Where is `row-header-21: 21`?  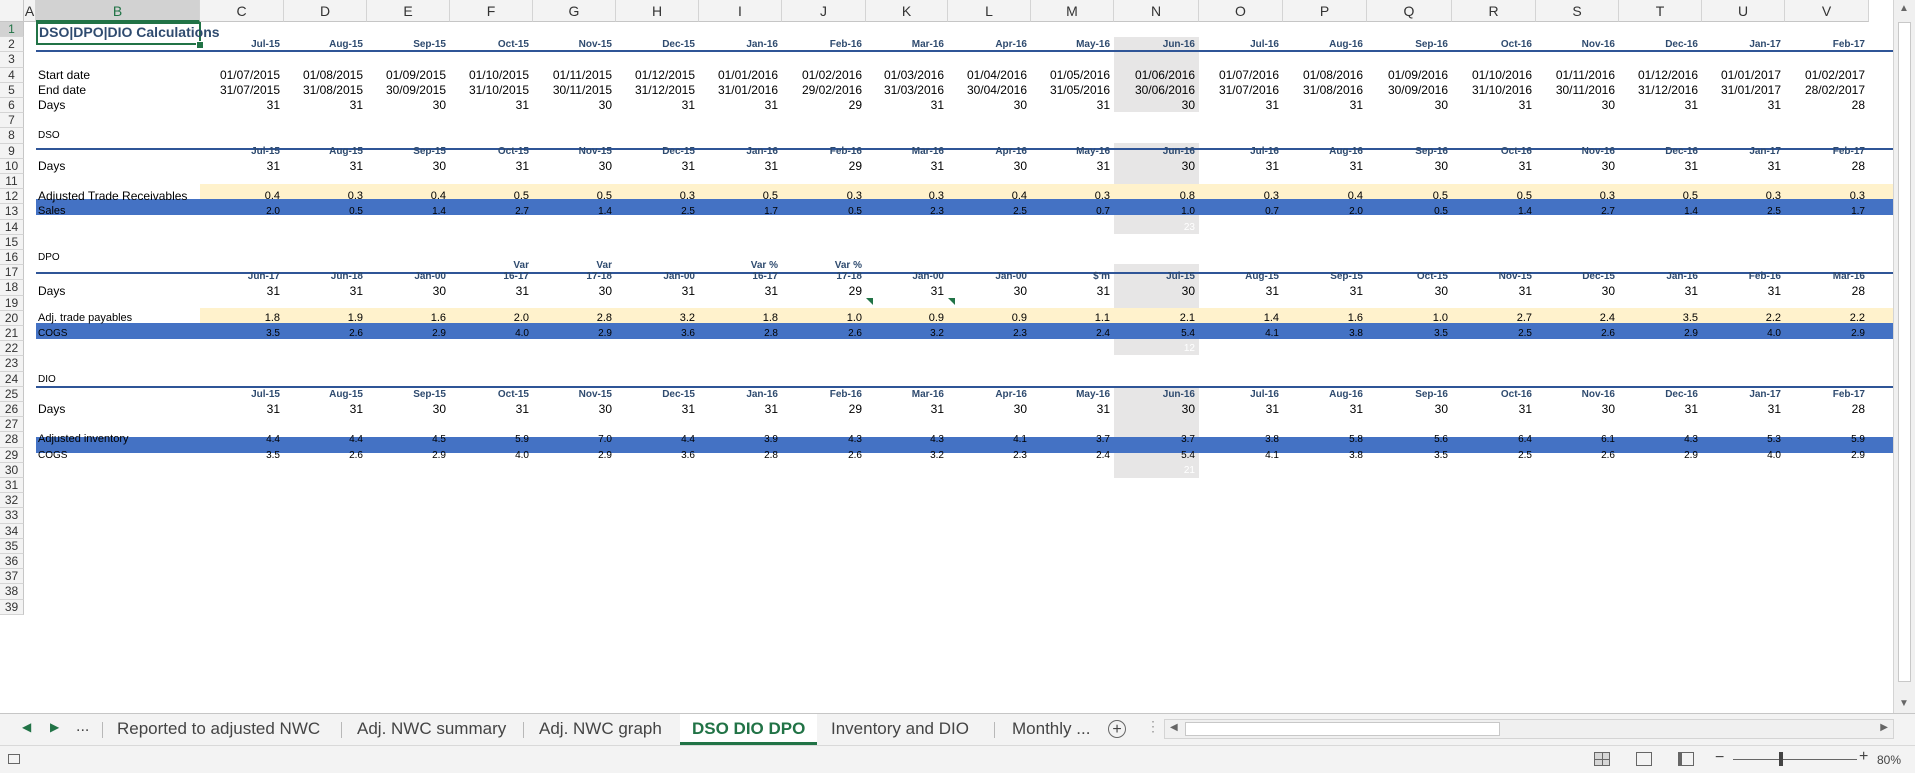
row-header-21: 21 is located at coordinates (12, 334).